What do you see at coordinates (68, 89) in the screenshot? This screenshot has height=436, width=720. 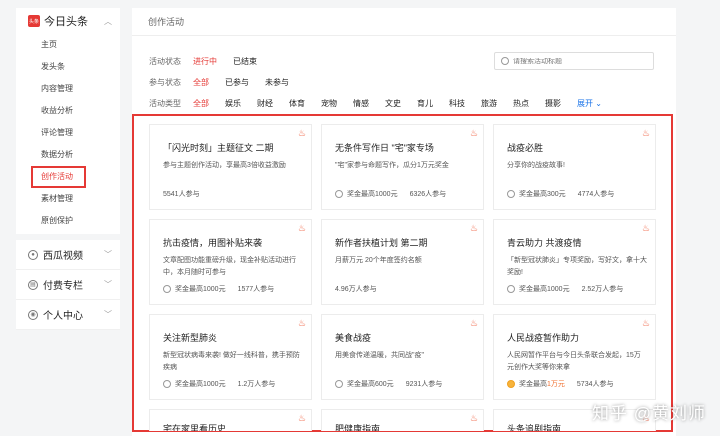 I see `sidebar-item-content: 内容管理` at bounding box center [68, 89].